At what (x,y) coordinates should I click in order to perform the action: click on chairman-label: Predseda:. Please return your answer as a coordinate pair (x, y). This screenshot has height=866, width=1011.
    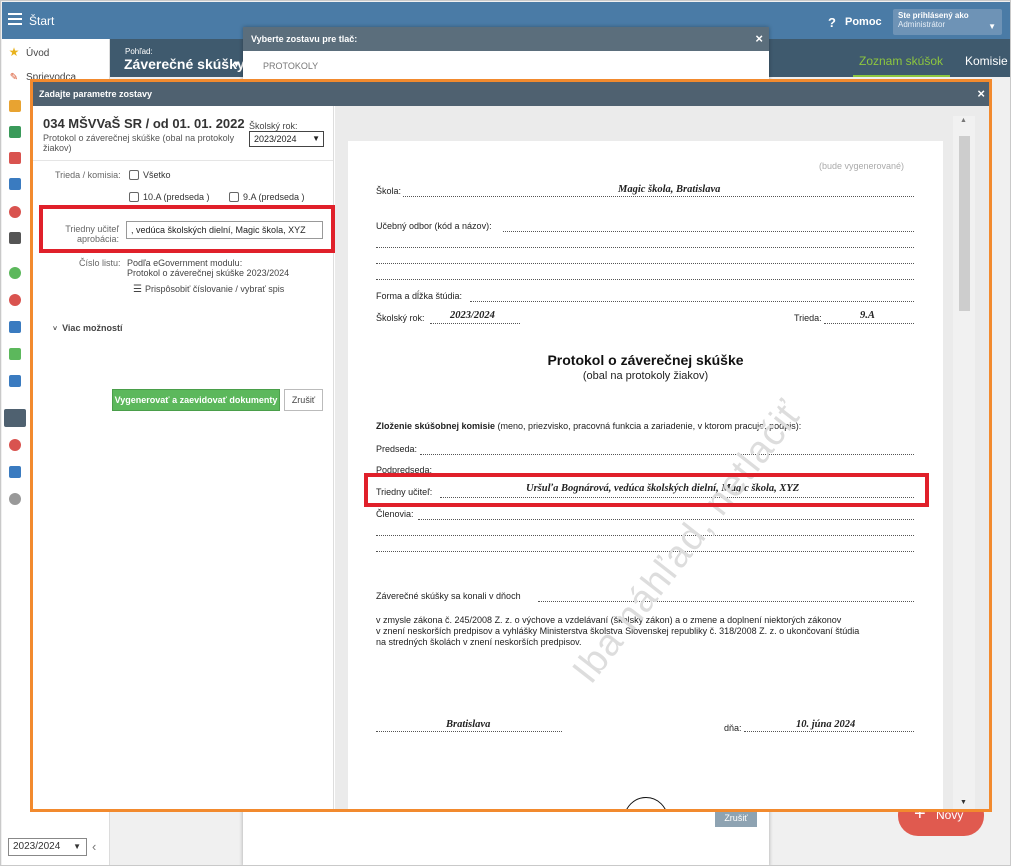
    Looking at the image, I should click on (397, 449).